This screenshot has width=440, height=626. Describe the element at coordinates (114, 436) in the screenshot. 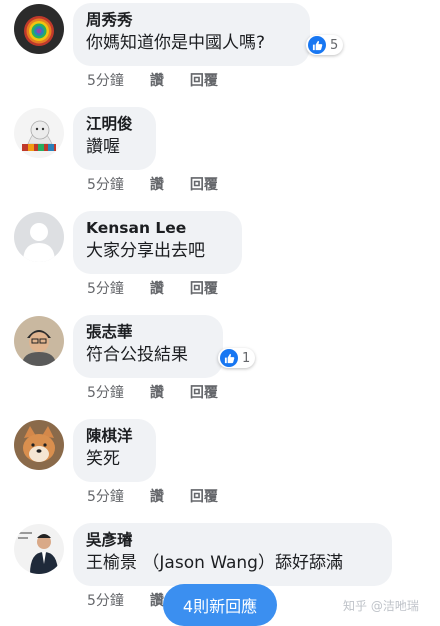

I see `comment-author: 陳棋洋` at that location.